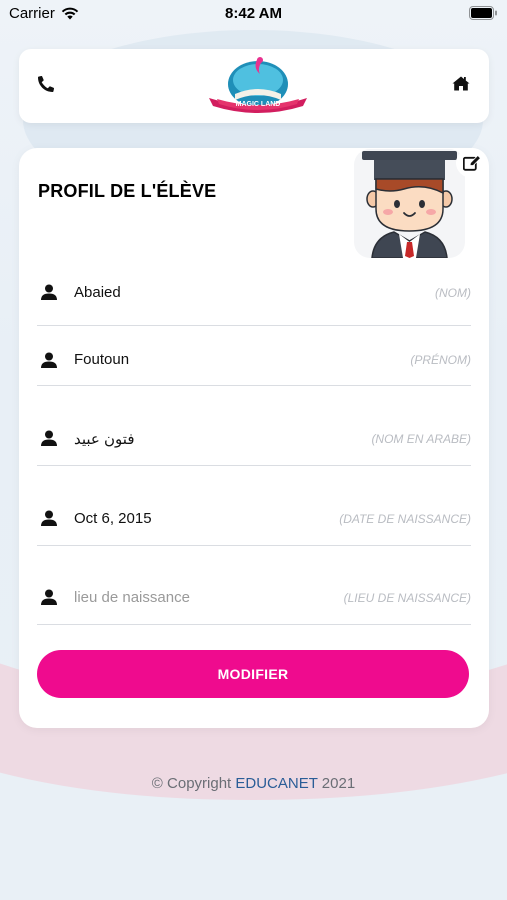 The width and height of the screenshot is (507, 900). Describe the element at coordinates (132, 597) in the screenshot. I see `lieu-naissance-value: lieu de naissance` at that location.